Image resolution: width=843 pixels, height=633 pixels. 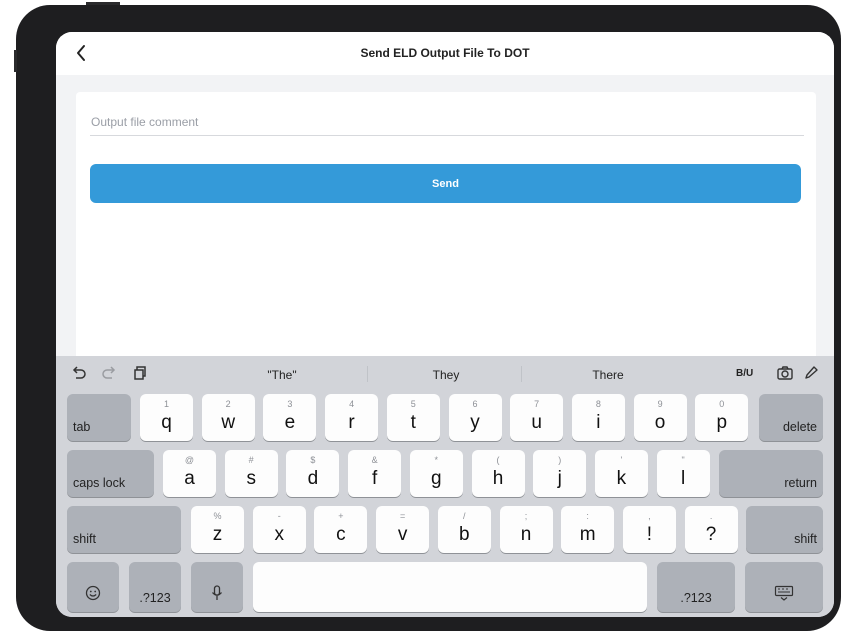 I want to click on return-key: return, so click(x=771, y=473).